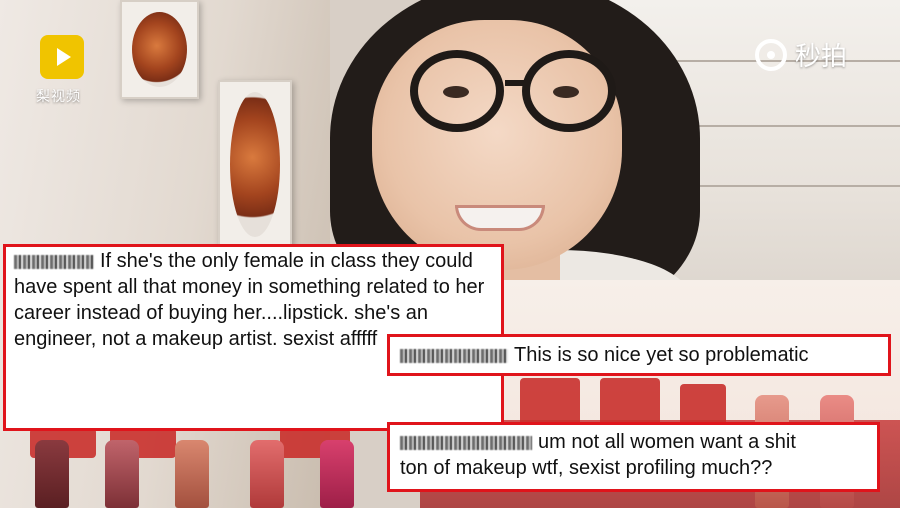 This screenshot has width=900, height=508. I want to click on miaopai-logo: 秒拍, so click(801, 54).